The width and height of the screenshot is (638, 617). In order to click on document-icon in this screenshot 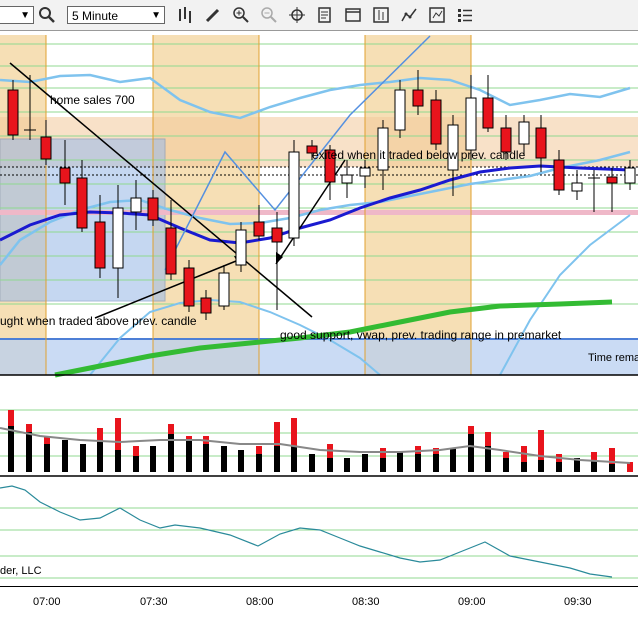, I will do `click(325, 15)`.